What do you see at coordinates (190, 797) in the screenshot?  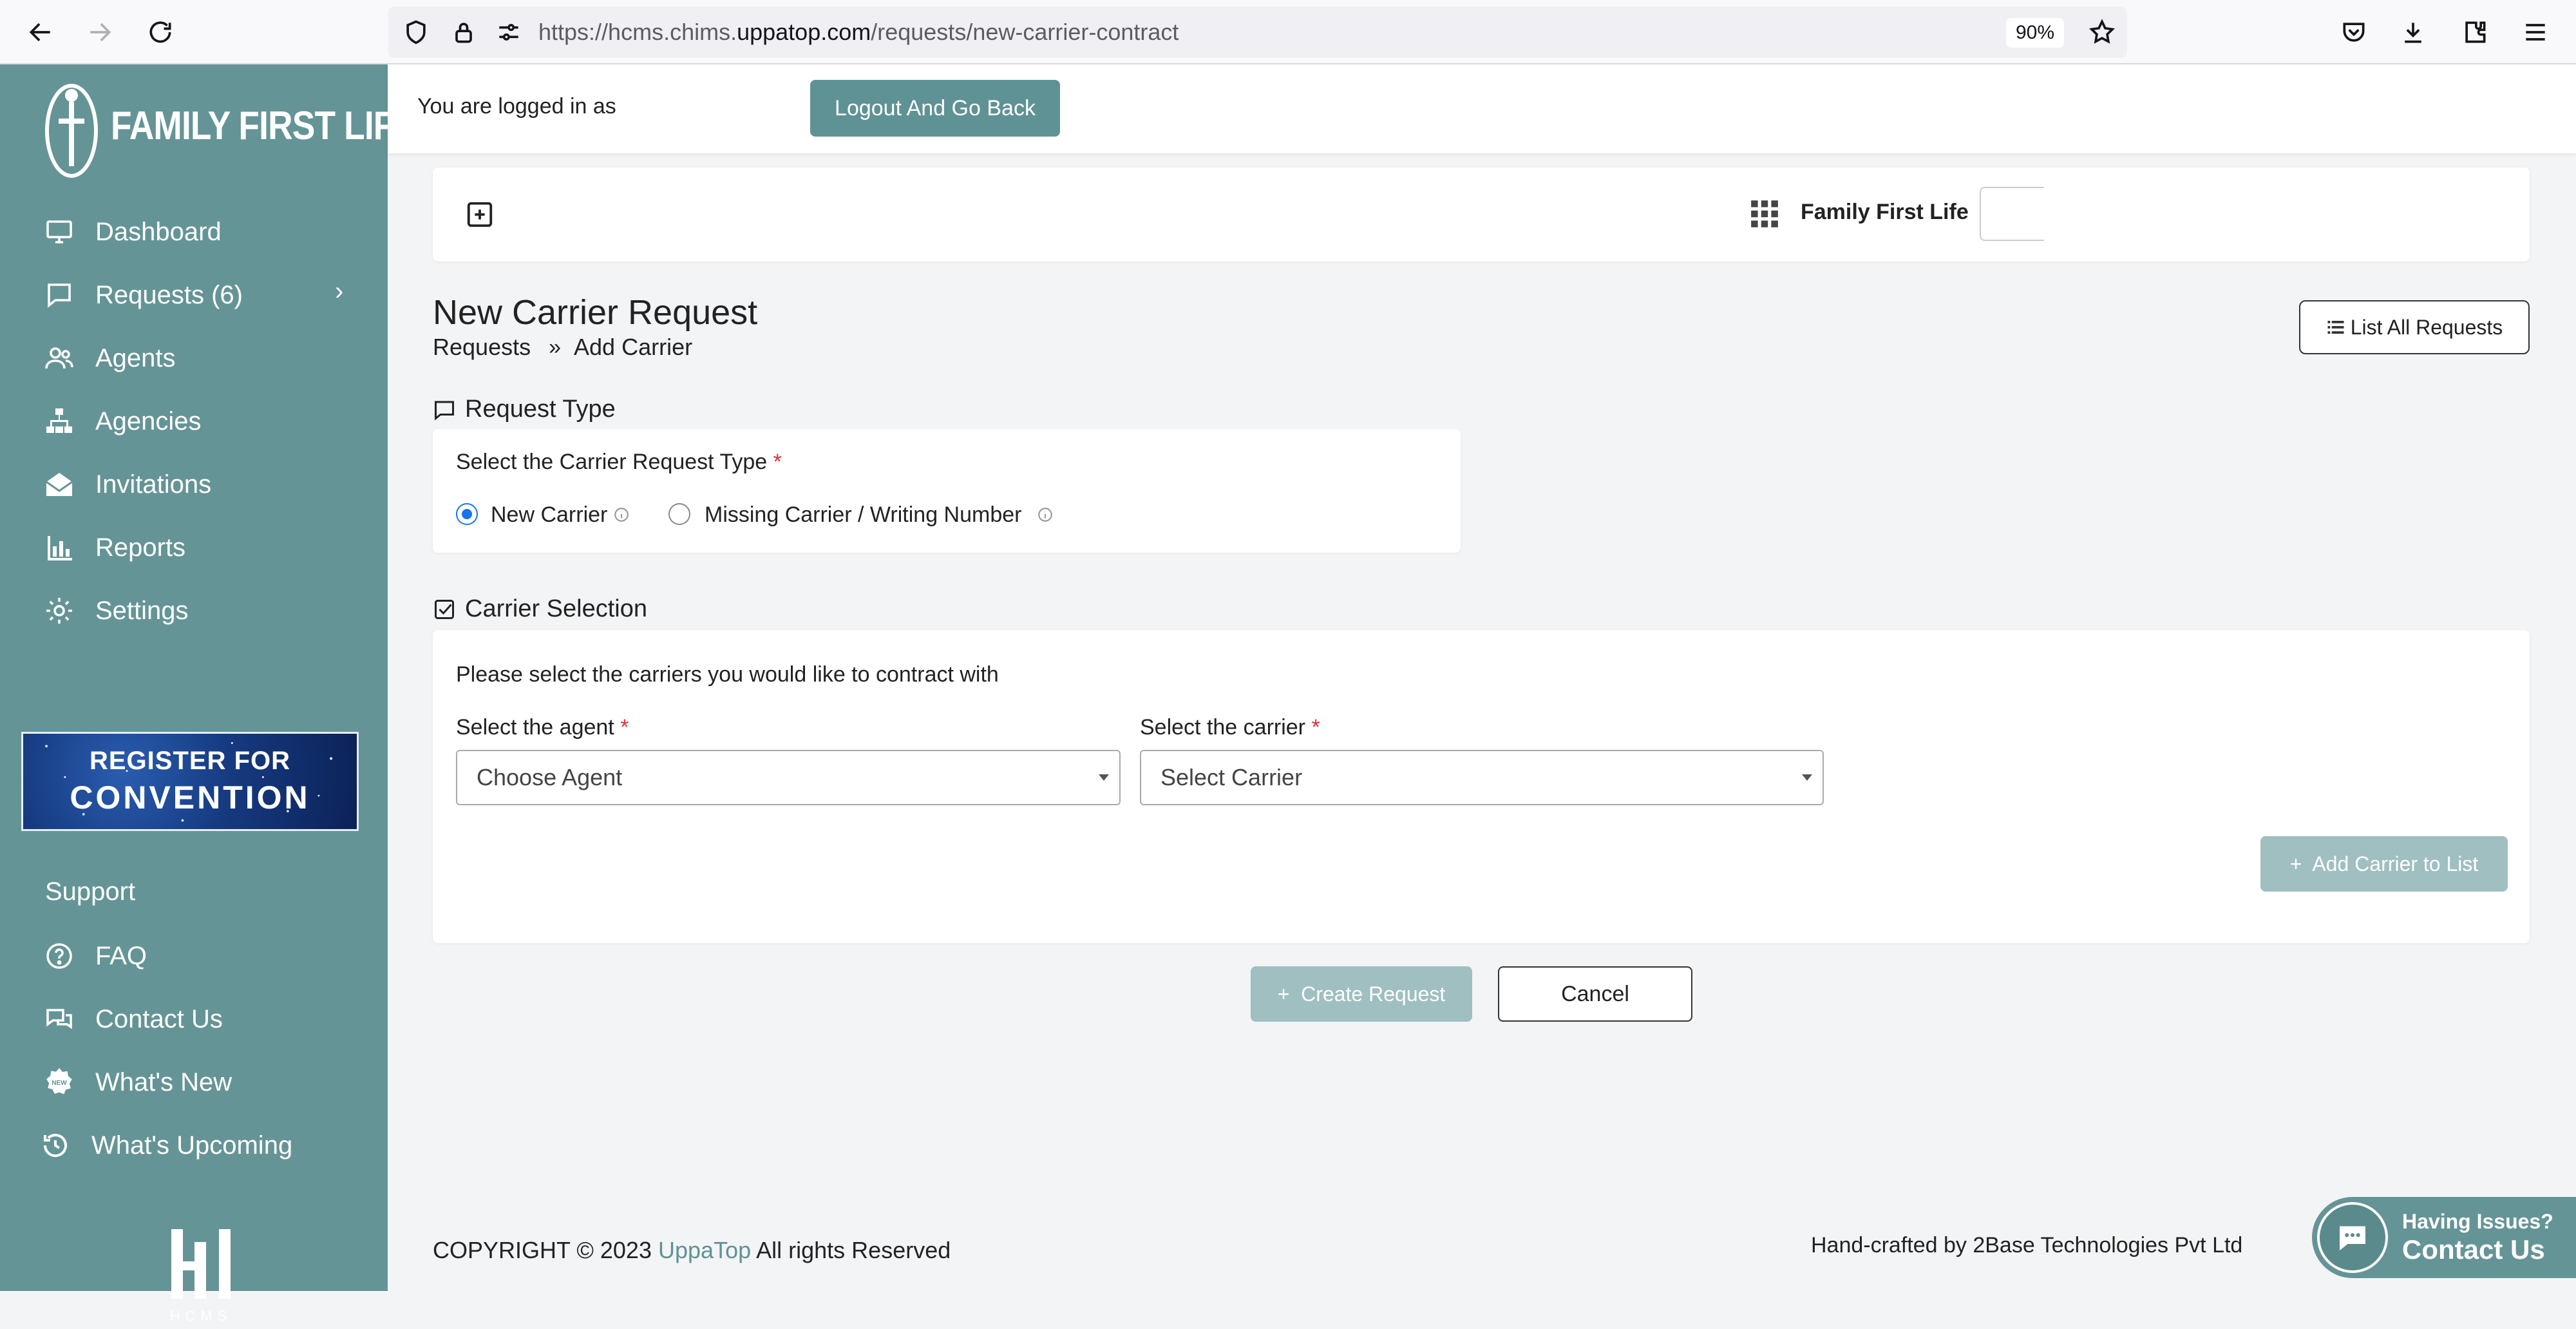 I see `banner-line2: CONVENTION` at bounding box center [190, 797].